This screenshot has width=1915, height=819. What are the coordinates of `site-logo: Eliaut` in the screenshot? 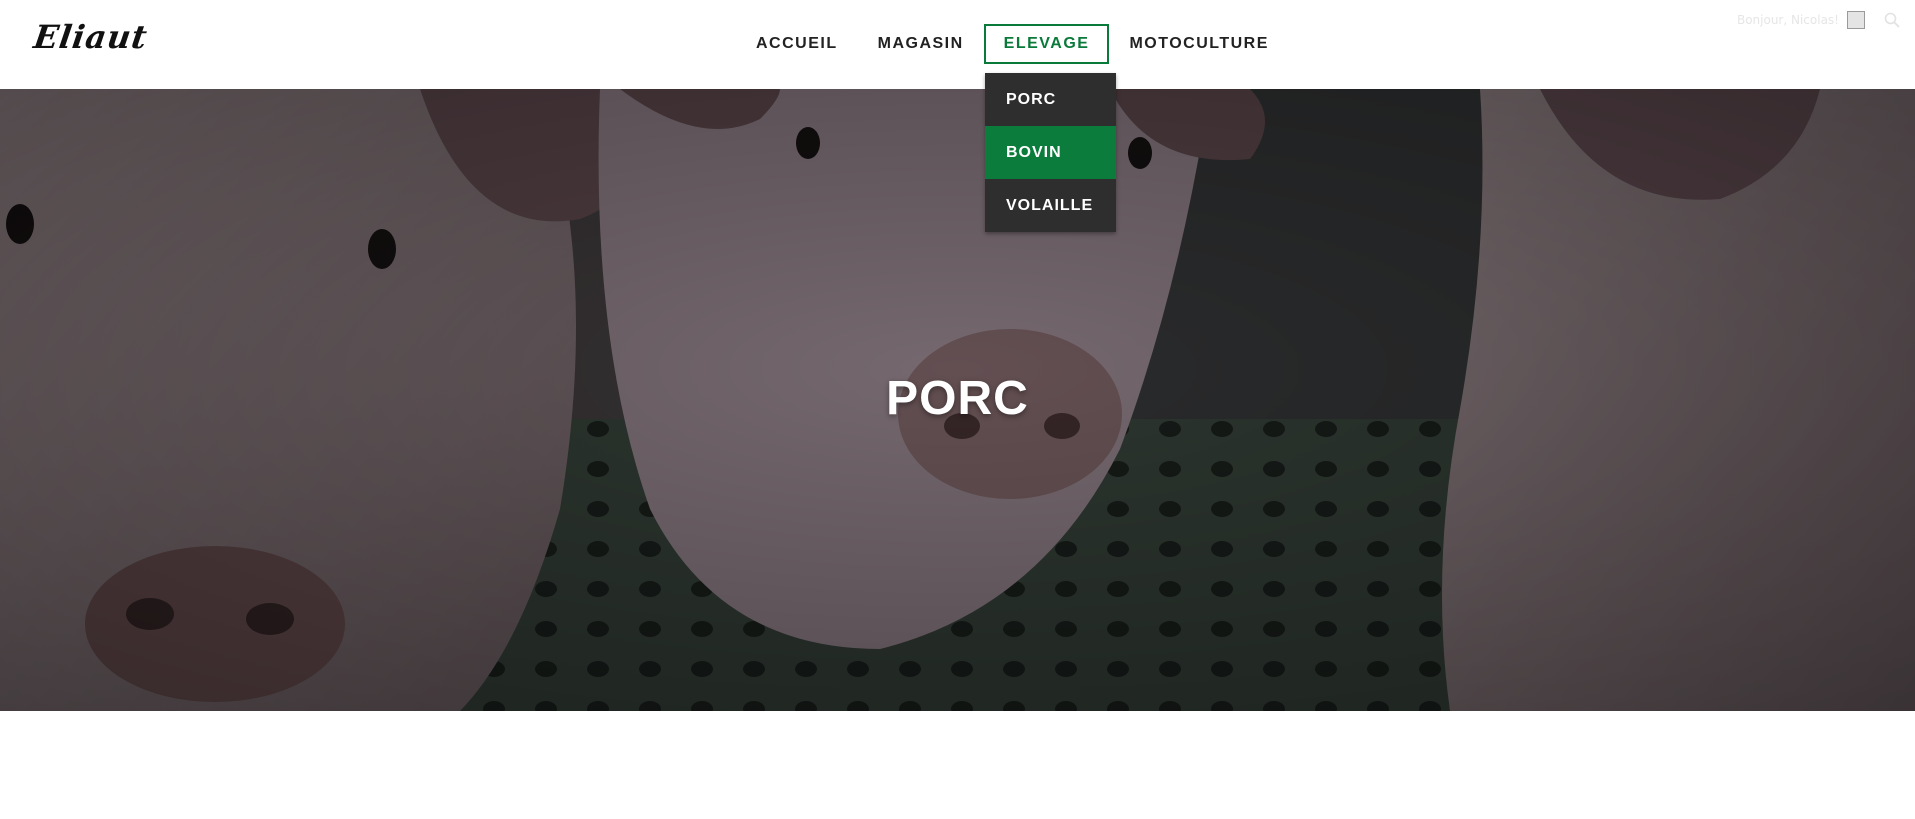 It's located at (90, 37).